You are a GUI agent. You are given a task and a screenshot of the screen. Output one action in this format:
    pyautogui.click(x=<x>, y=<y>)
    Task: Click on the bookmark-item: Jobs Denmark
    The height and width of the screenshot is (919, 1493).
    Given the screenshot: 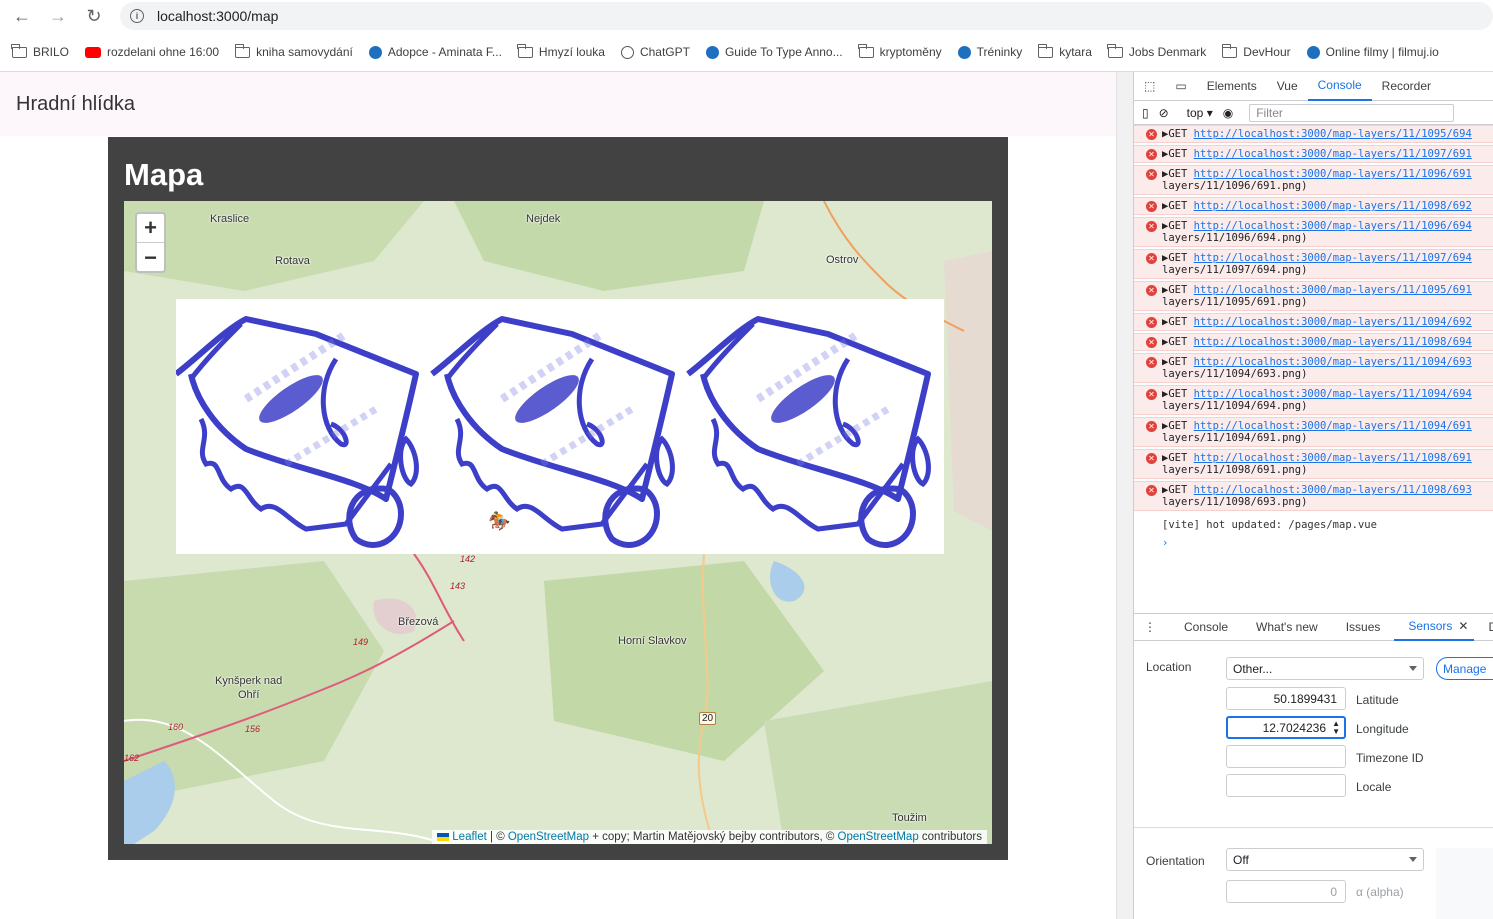 What is the action you would take?
    pyautogui.click(x=1157, y=51)
    